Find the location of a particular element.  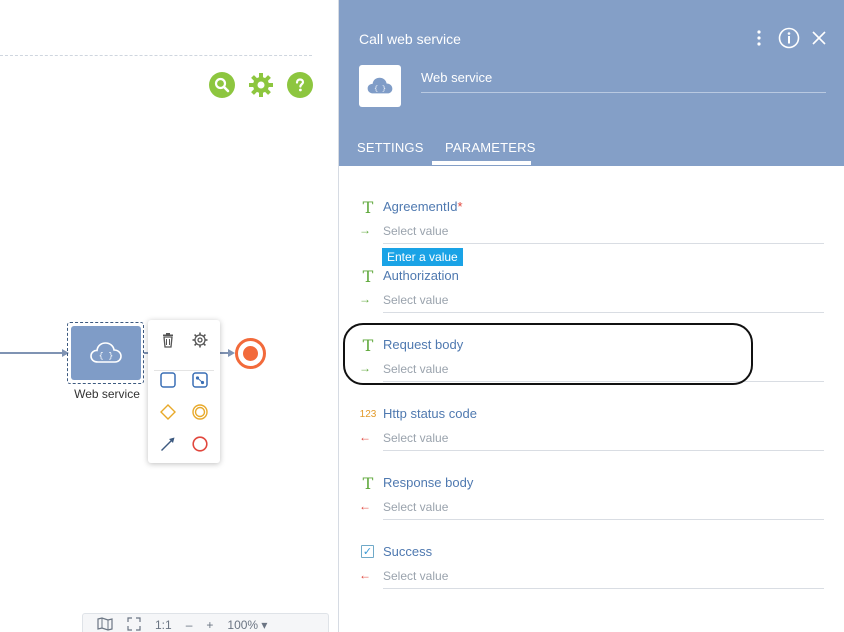

parameter-row: 123 Http status code ← Select value is located at coordinates (591, 435).